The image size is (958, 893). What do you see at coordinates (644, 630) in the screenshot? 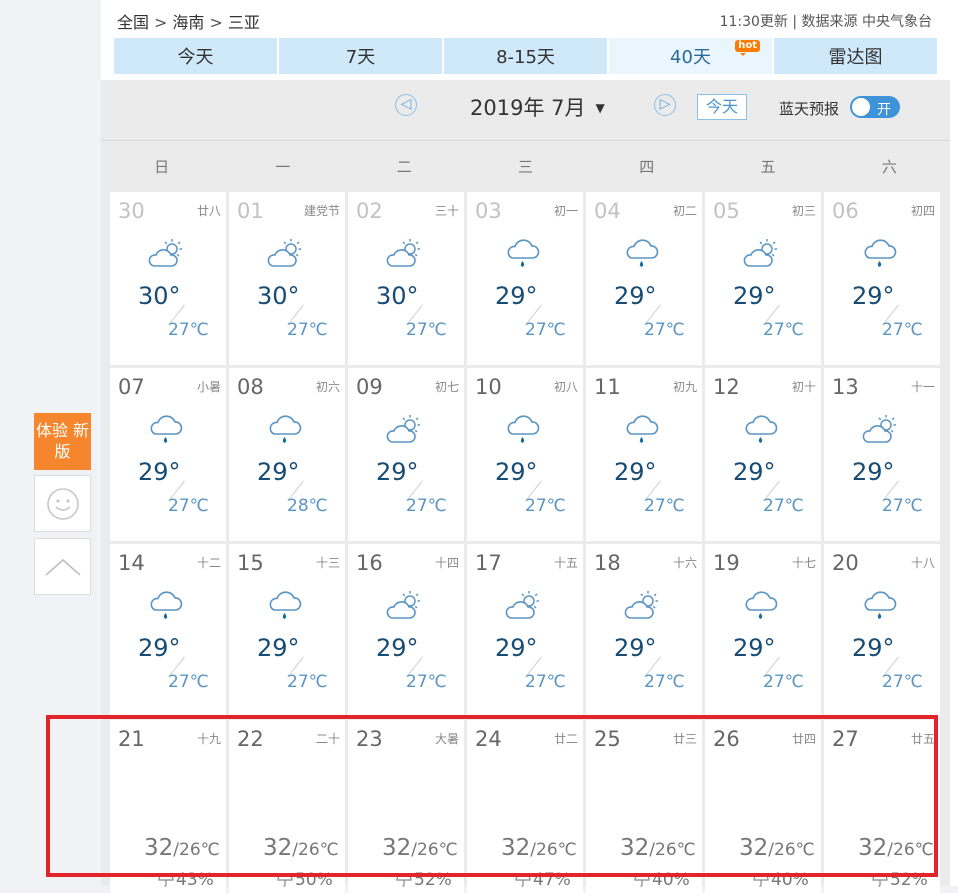
I see `day-cell: 18 十六 29° 27℃` at bounding box center [644, 630].